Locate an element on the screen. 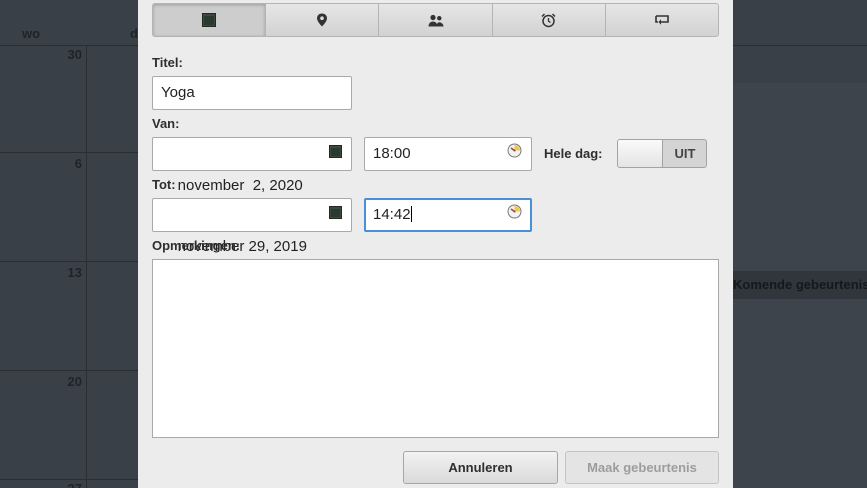 The width and height of the screenshot is (867, 488). to-date-input: november 29, 2019 is located at coordinates (252, 226).